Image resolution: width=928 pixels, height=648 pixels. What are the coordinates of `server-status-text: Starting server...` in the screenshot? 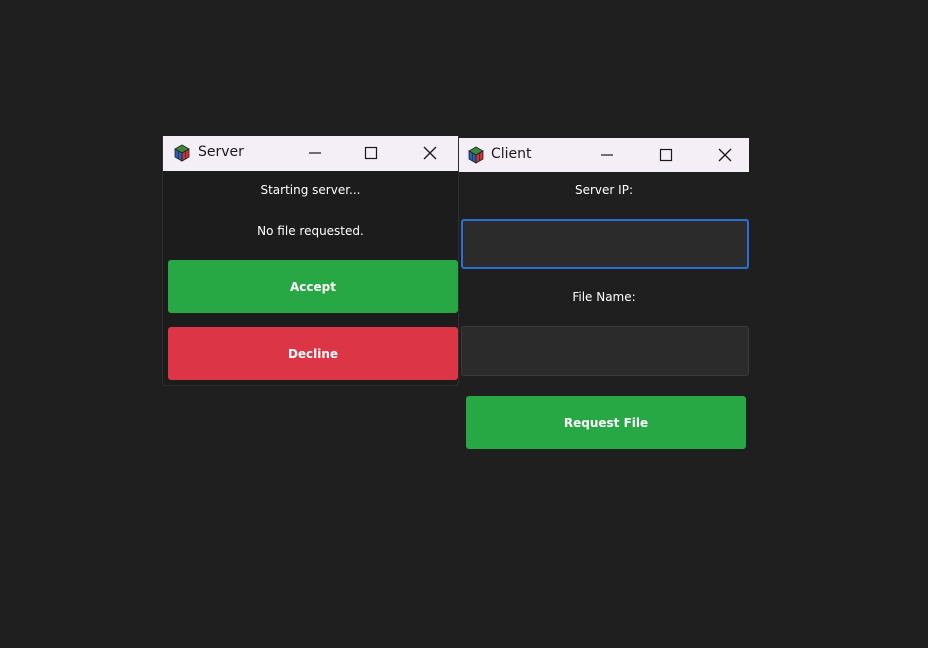 It's located at (310, 190).